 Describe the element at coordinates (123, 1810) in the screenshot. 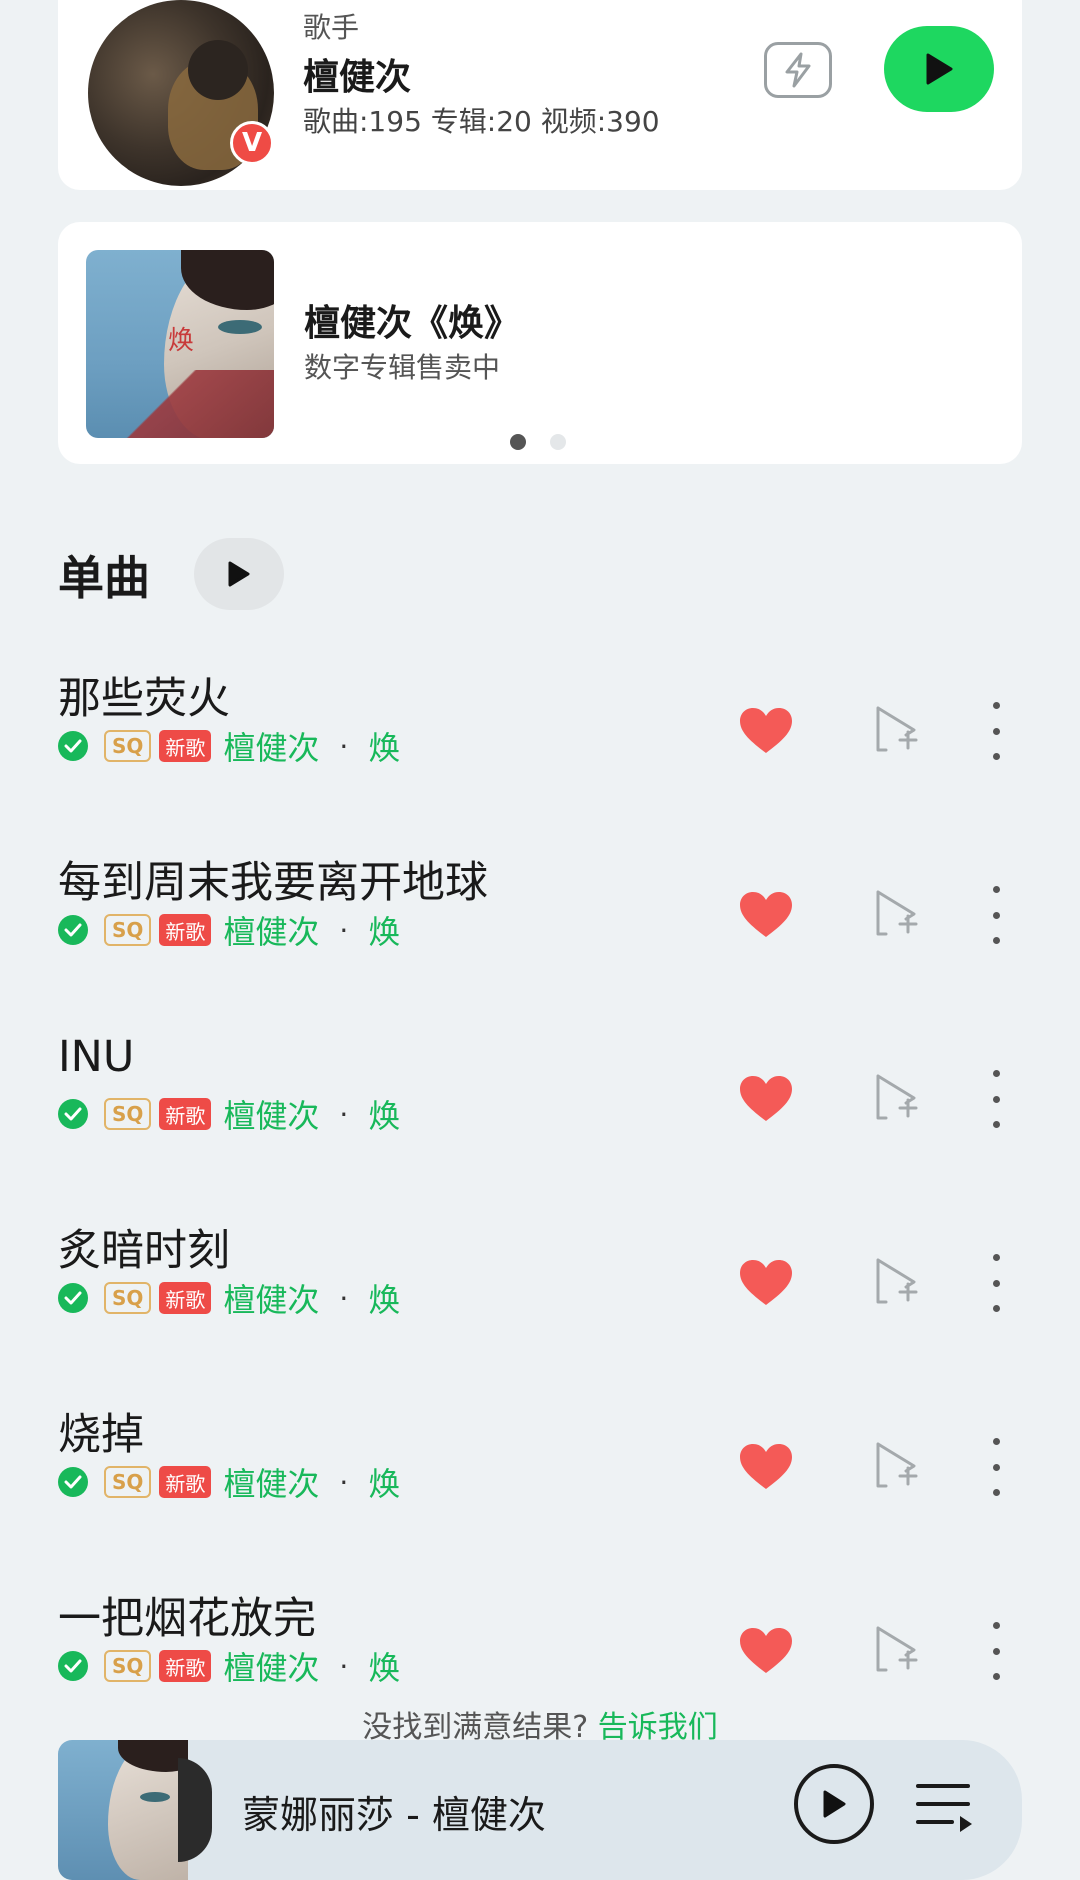

I see `now-playing-cover` at that location.